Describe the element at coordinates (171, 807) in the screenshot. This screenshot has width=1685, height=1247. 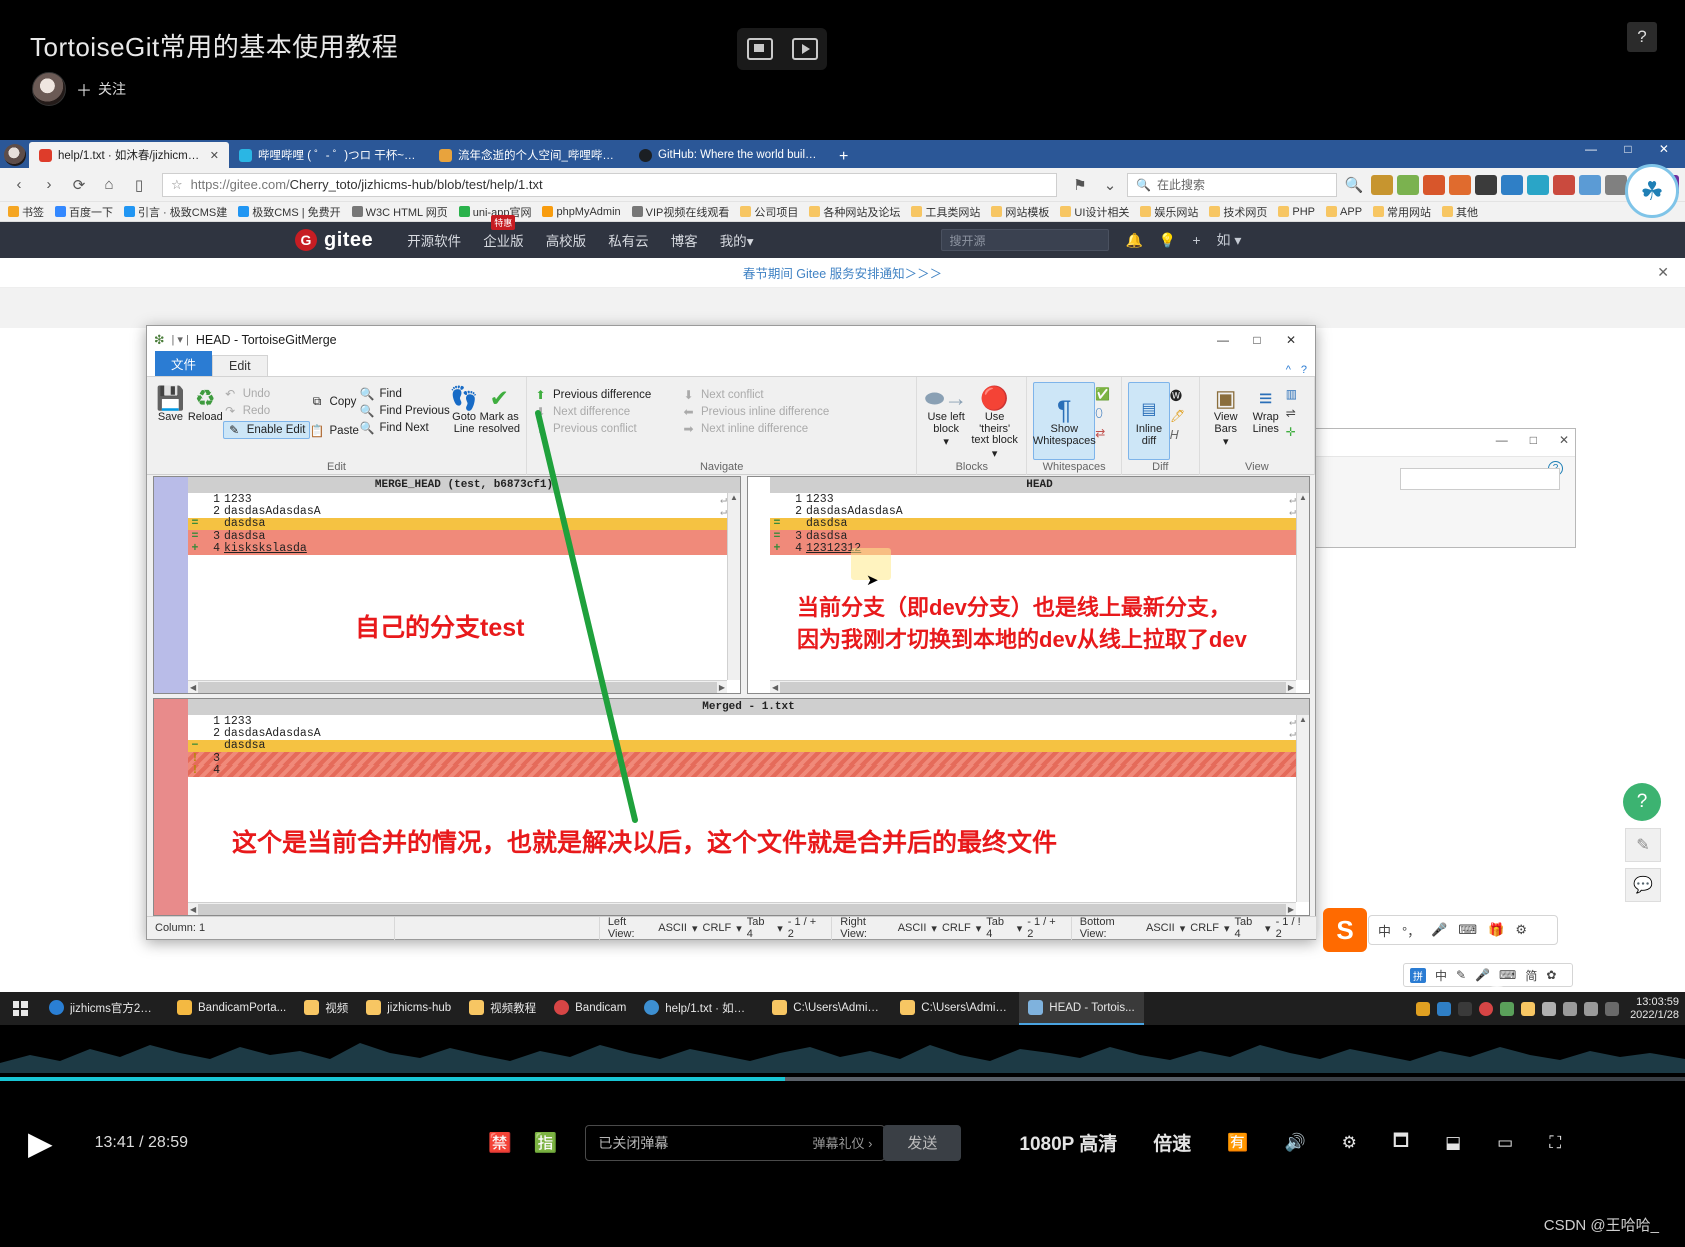
I see `merged-locator-bar` at that location.